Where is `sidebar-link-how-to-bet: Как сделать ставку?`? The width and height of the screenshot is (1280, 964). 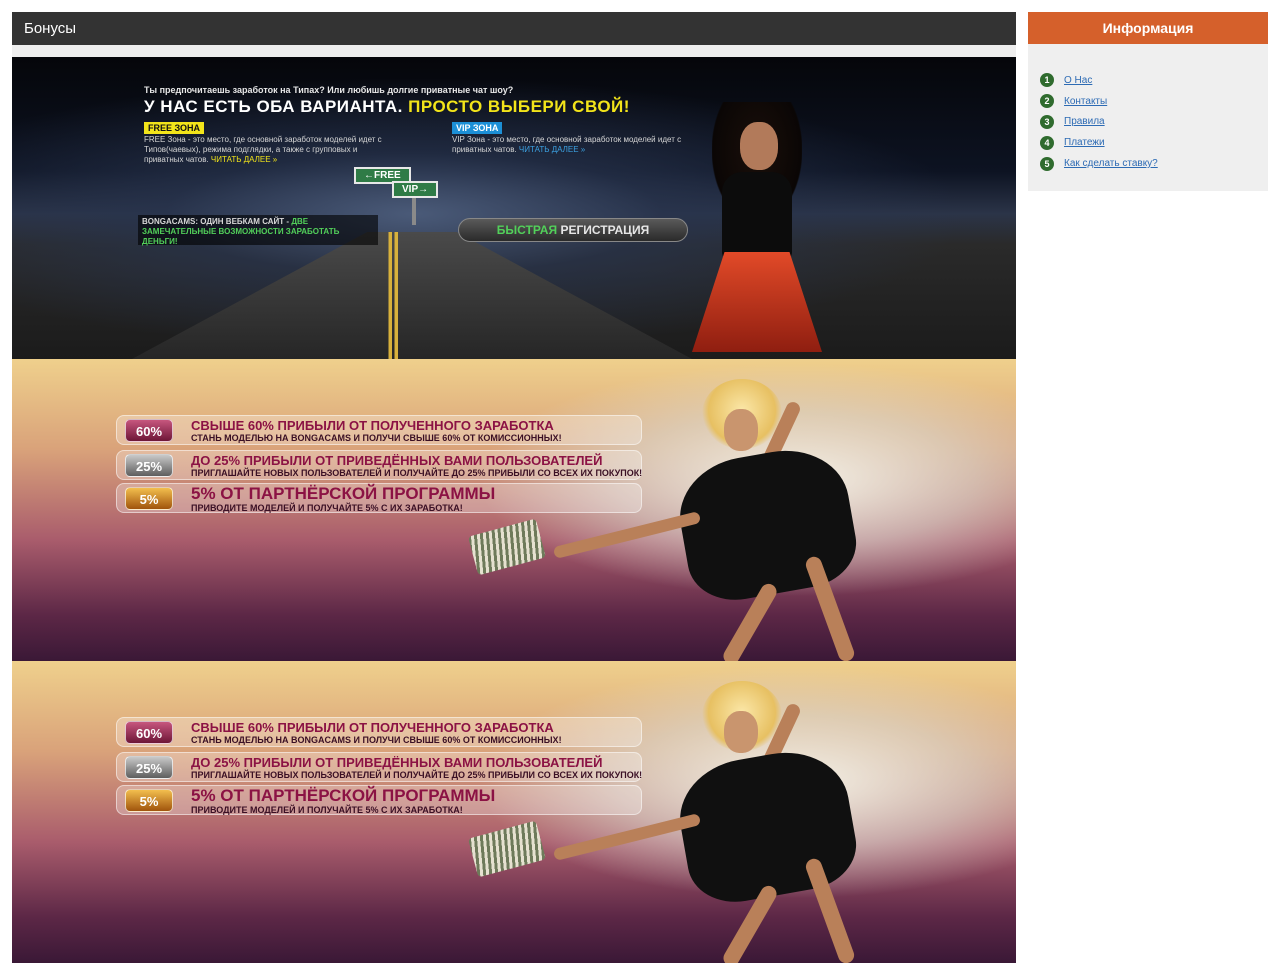 sidebar-link-how-to-bet: Как сделать ставку? is located at coordinates (1111, 163).